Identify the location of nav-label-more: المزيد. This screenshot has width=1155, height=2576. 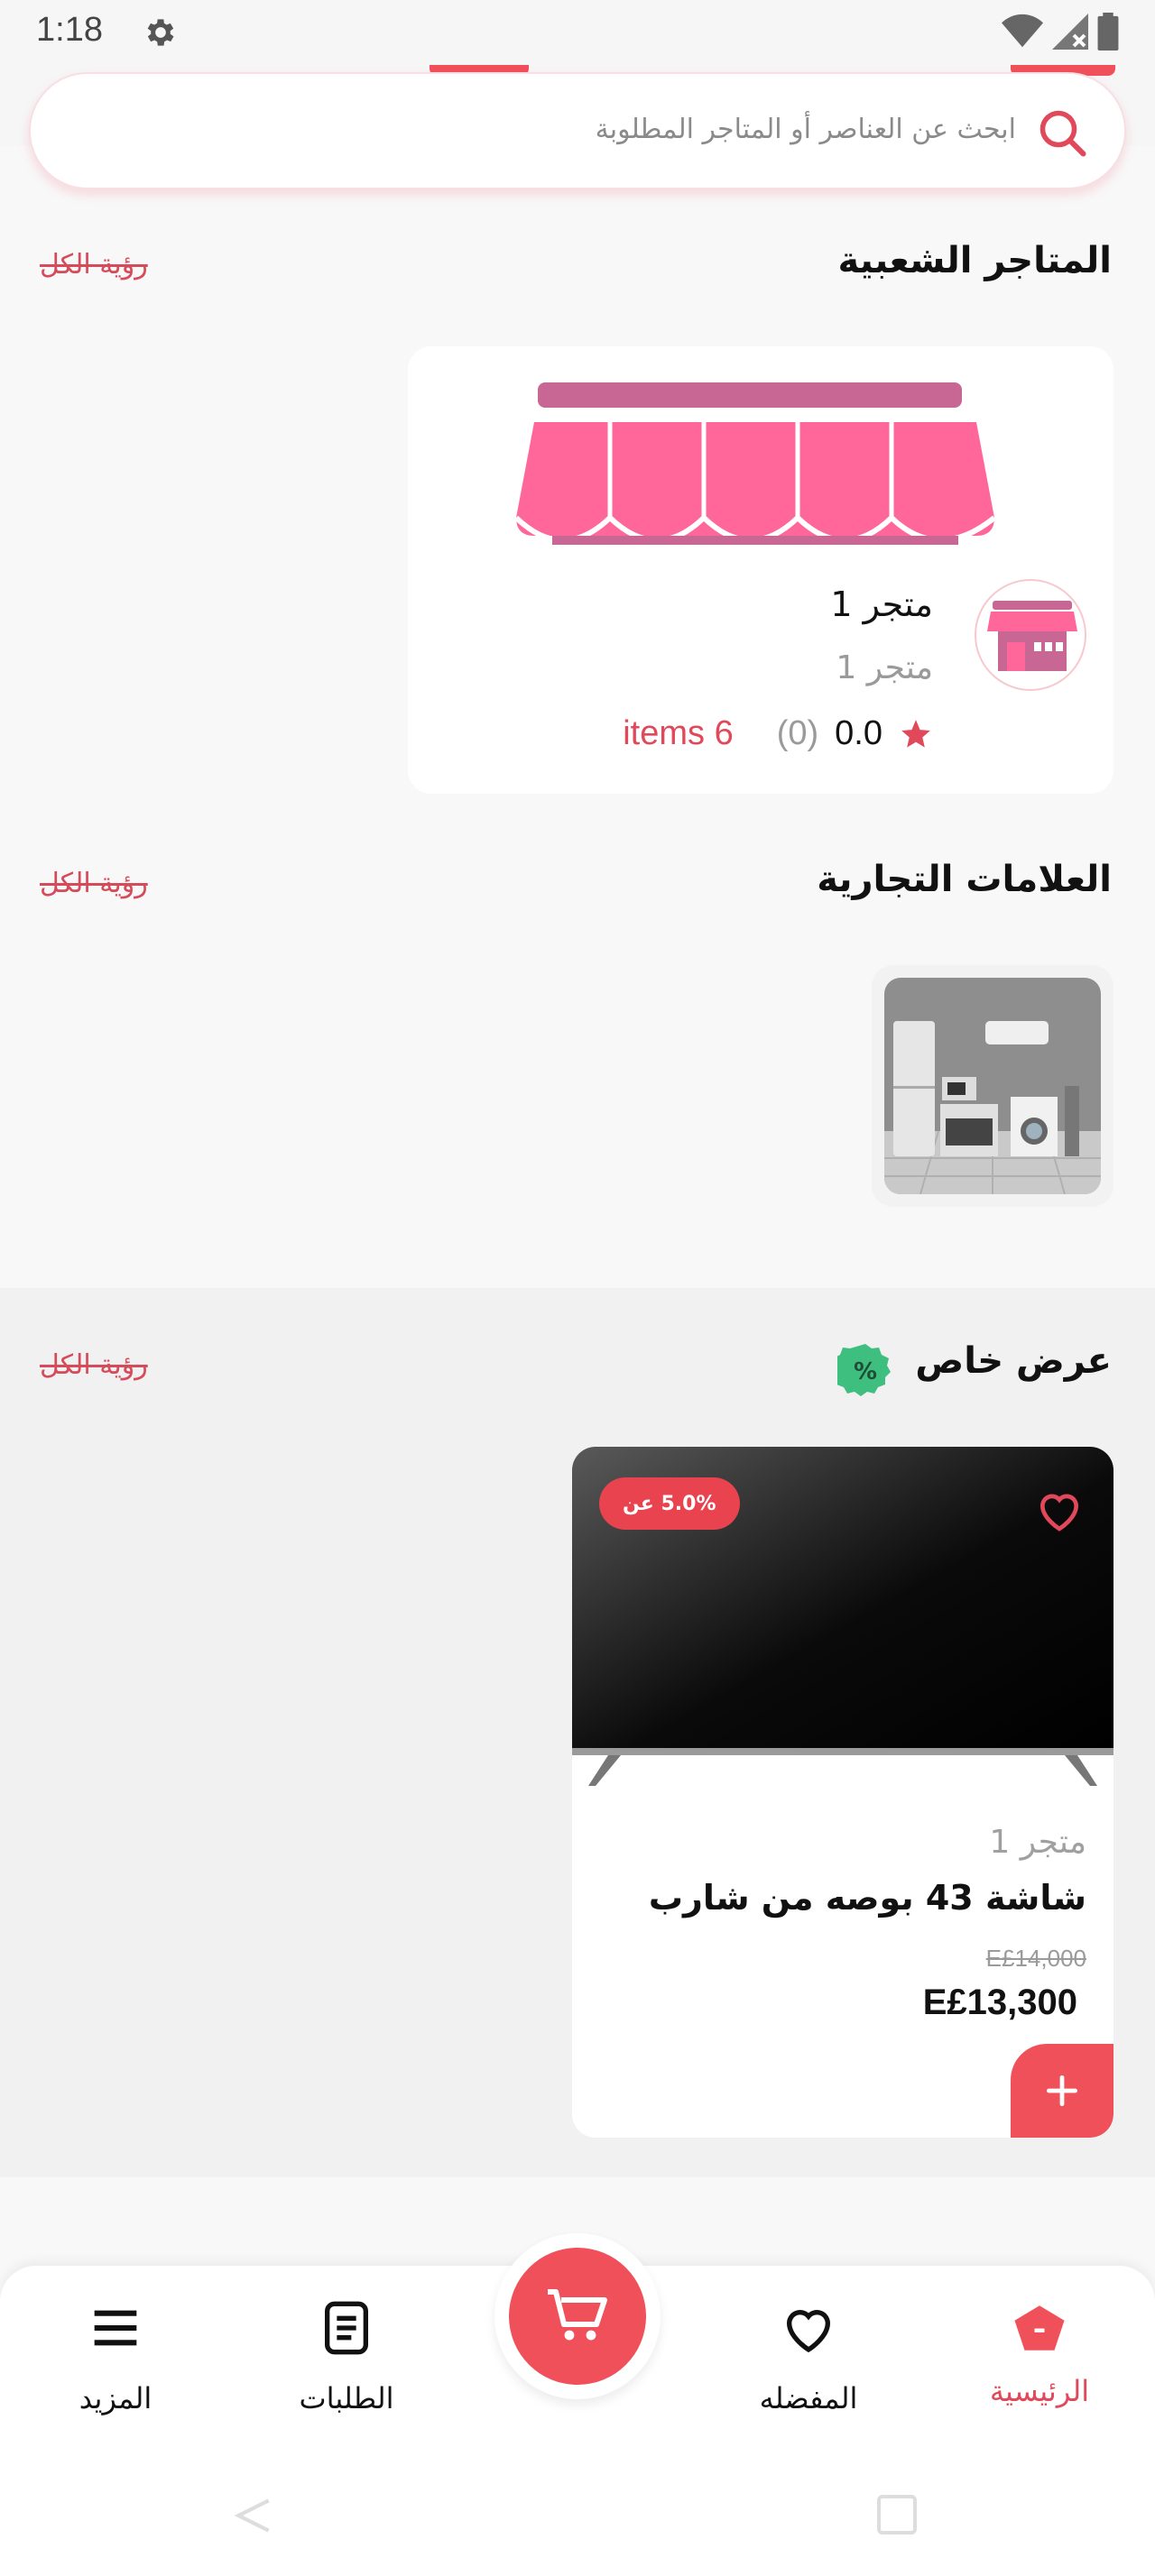
(115, 2398).